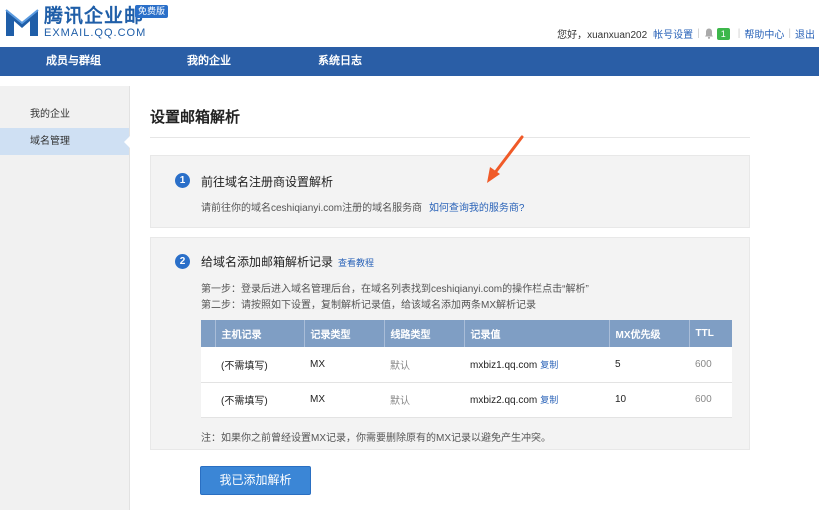  I want to click on logo-envelope-icon, so click(22, 22).